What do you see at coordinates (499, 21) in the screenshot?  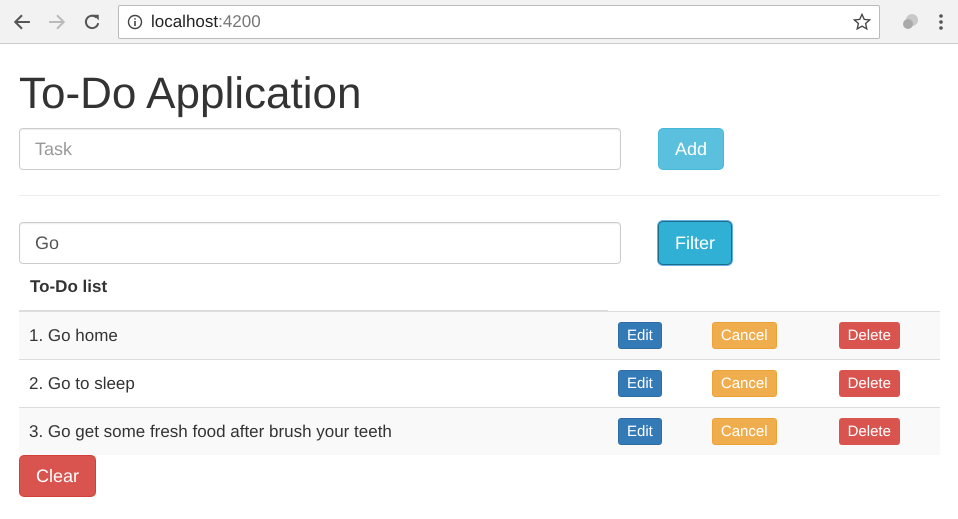 I see `address-bar: localhost:4200` at bounding box center [499, 21].